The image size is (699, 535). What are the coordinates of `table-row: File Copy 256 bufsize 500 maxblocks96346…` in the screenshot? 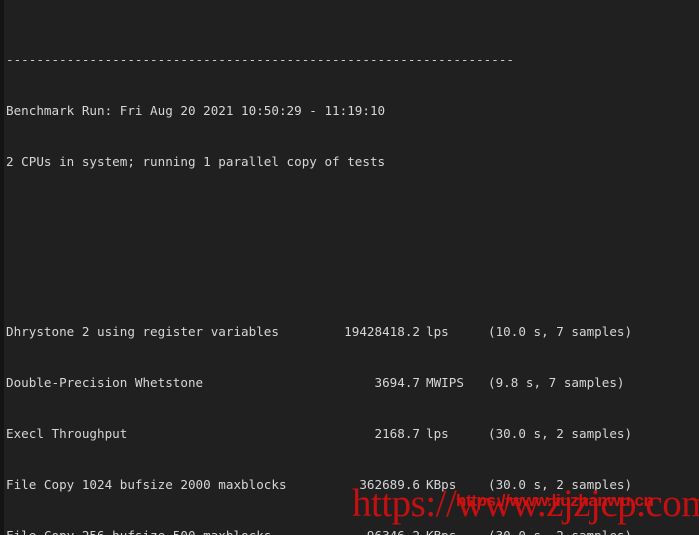 It's located at (351, 531).